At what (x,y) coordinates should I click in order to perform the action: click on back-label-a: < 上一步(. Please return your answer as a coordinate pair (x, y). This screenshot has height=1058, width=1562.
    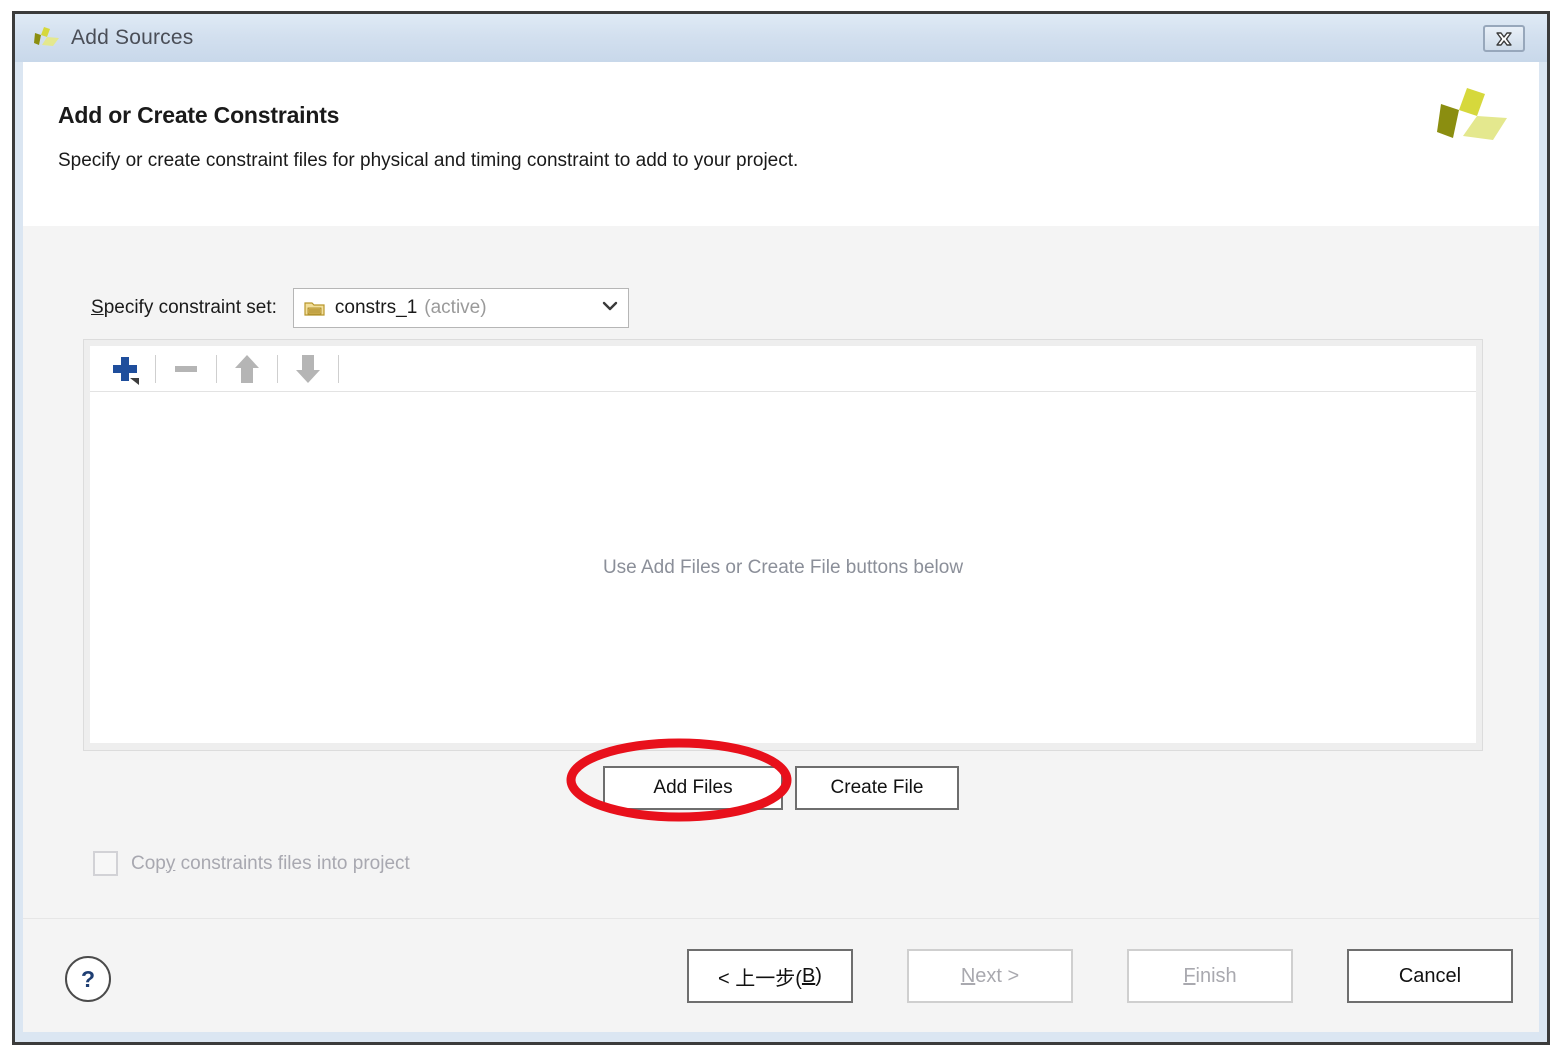
    Looking at the image, I should click on (760, 978).